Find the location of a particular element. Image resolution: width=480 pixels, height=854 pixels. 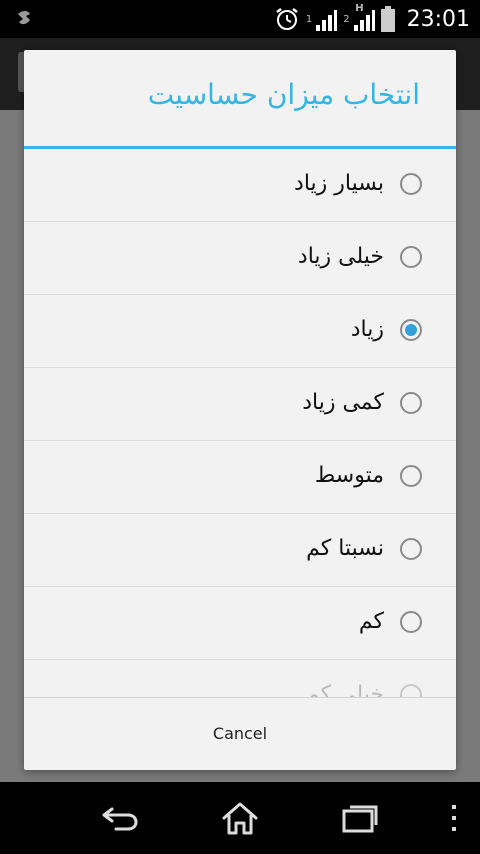

overflow-menu-icon is located at coordinates (454, 818).